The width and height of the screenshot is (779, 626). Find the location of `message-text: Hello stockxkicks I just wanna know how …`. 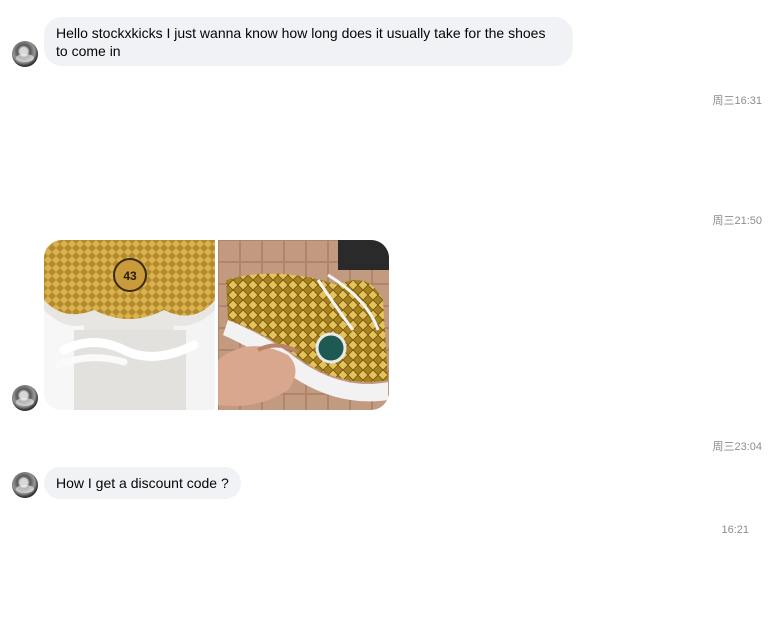

message-text: Hello stockxkicks I just wanna know how … is located at coordinates (301, 42).